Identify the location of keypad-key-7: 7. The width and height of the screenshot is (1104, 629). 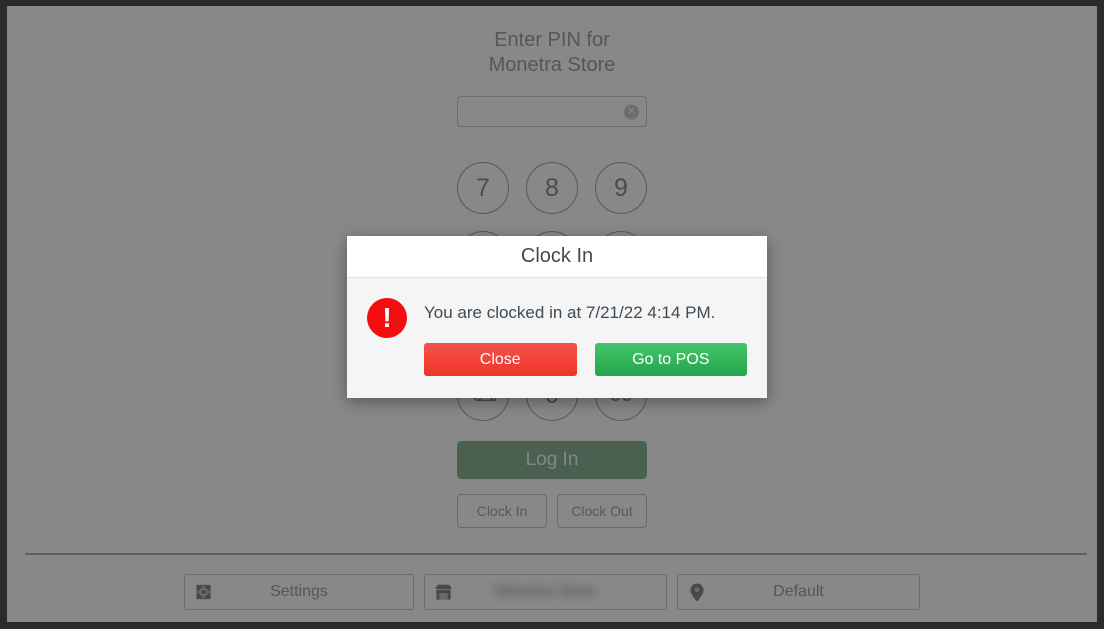
(483, 187).